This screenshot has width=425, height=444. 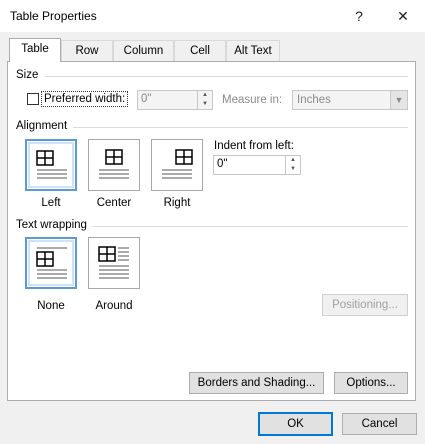 I want to click on size-heading: Size, so click(x=27, y=75).